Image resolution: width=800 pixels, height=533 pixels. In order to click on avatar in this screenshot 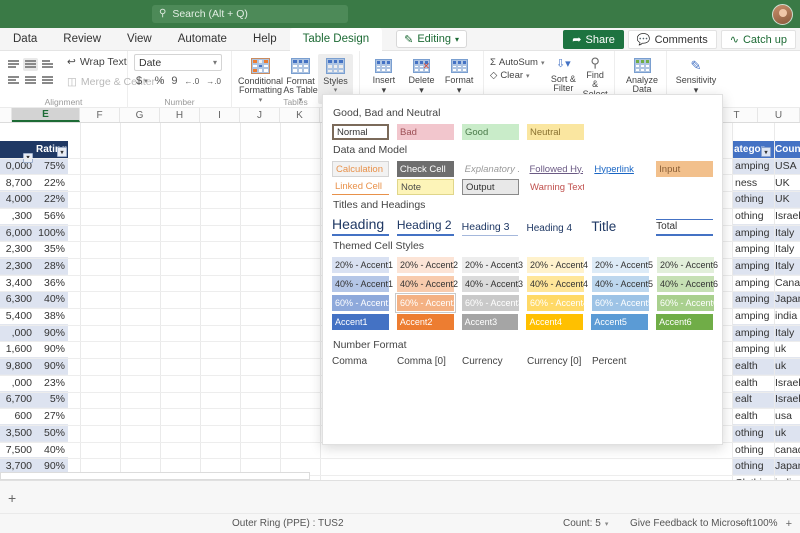, I will do `click(782, 14)`.